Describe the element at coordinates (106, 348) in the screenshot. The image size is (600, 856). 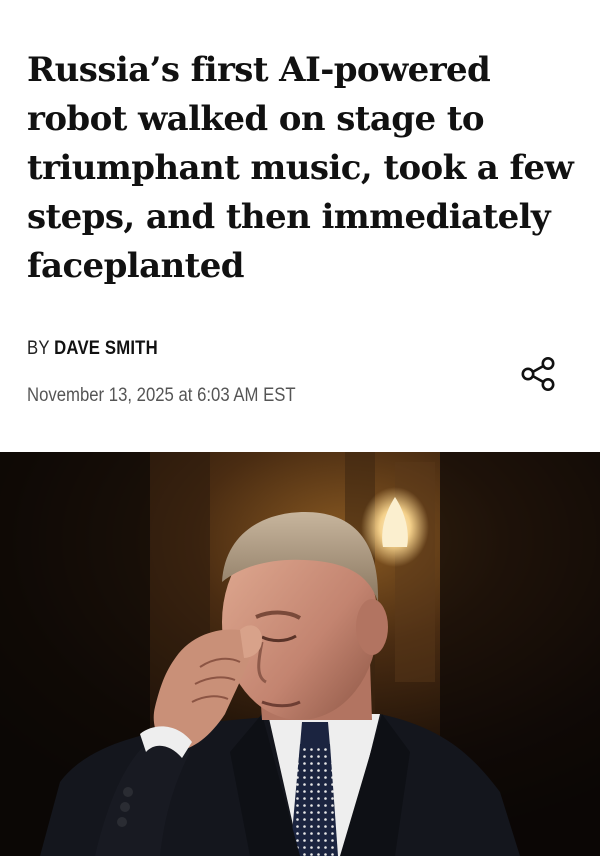
I see `author-link: DAVE SMITH` at that location.